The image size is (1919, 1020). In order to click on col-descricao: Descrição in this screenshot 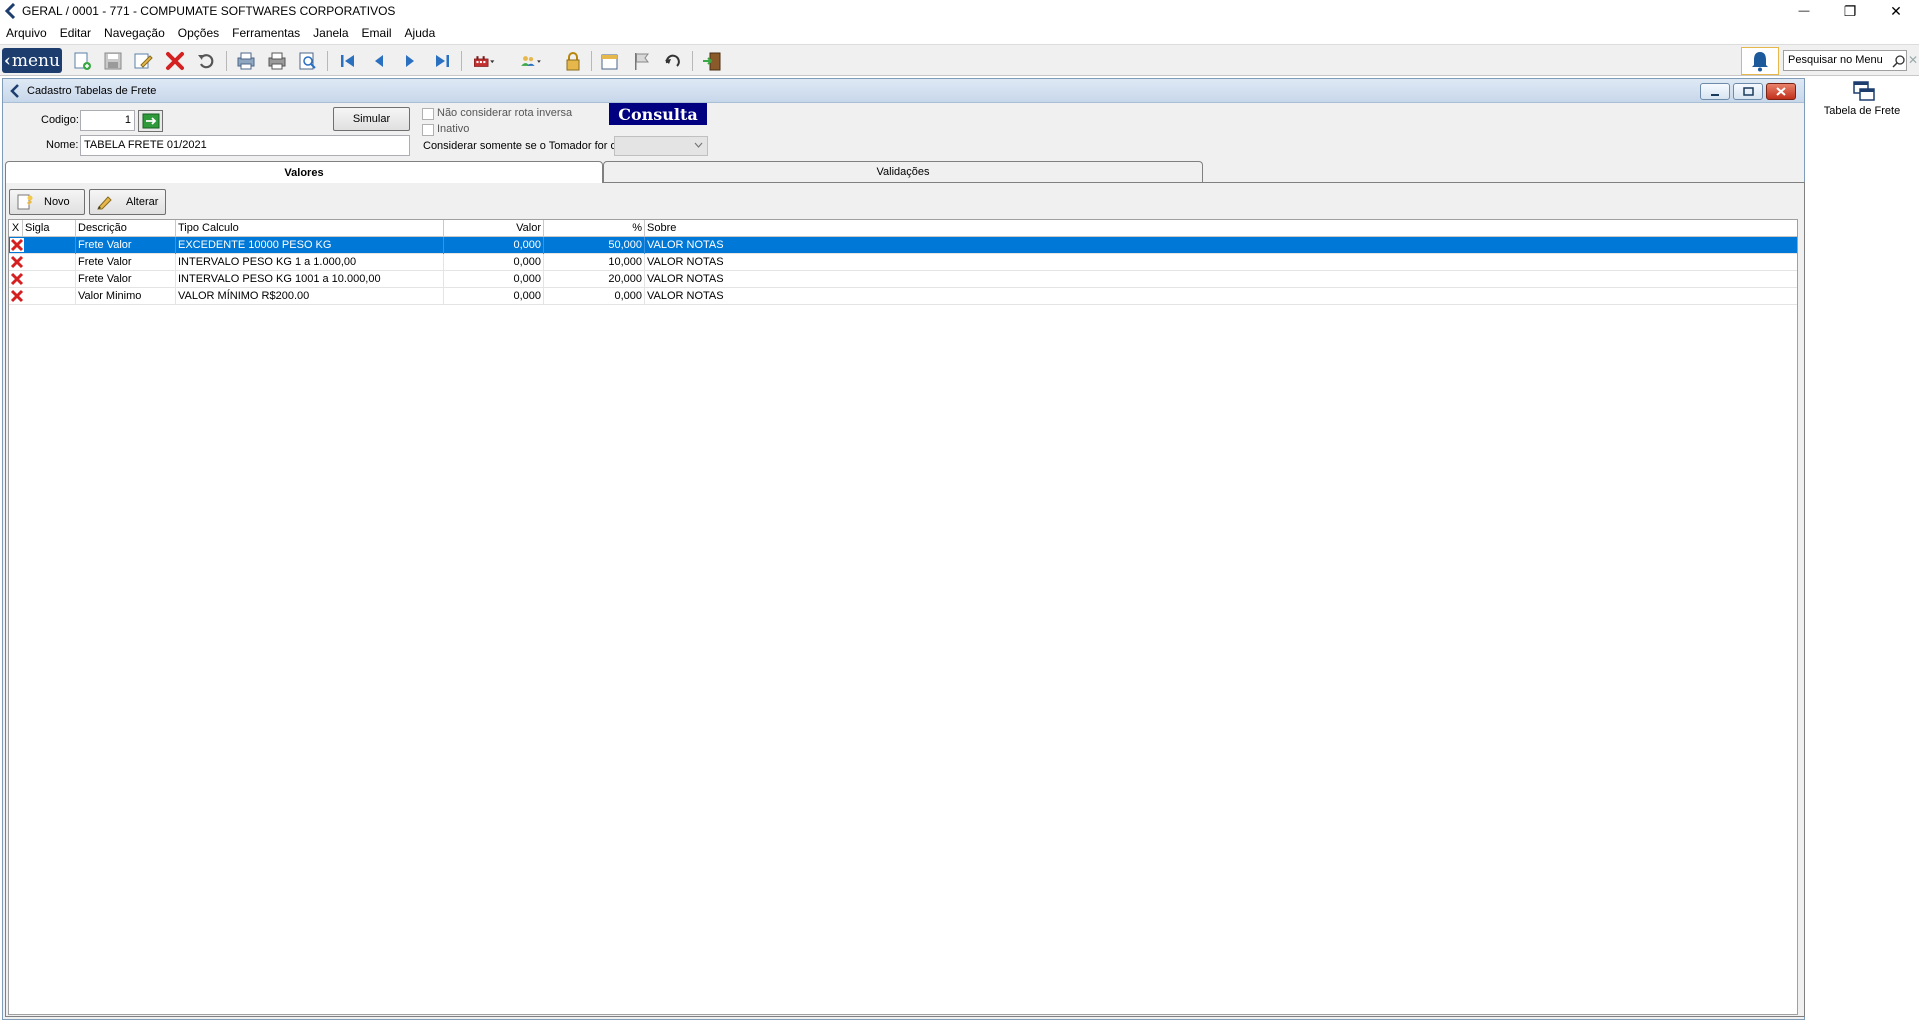, I will do `click(126, 228)`.